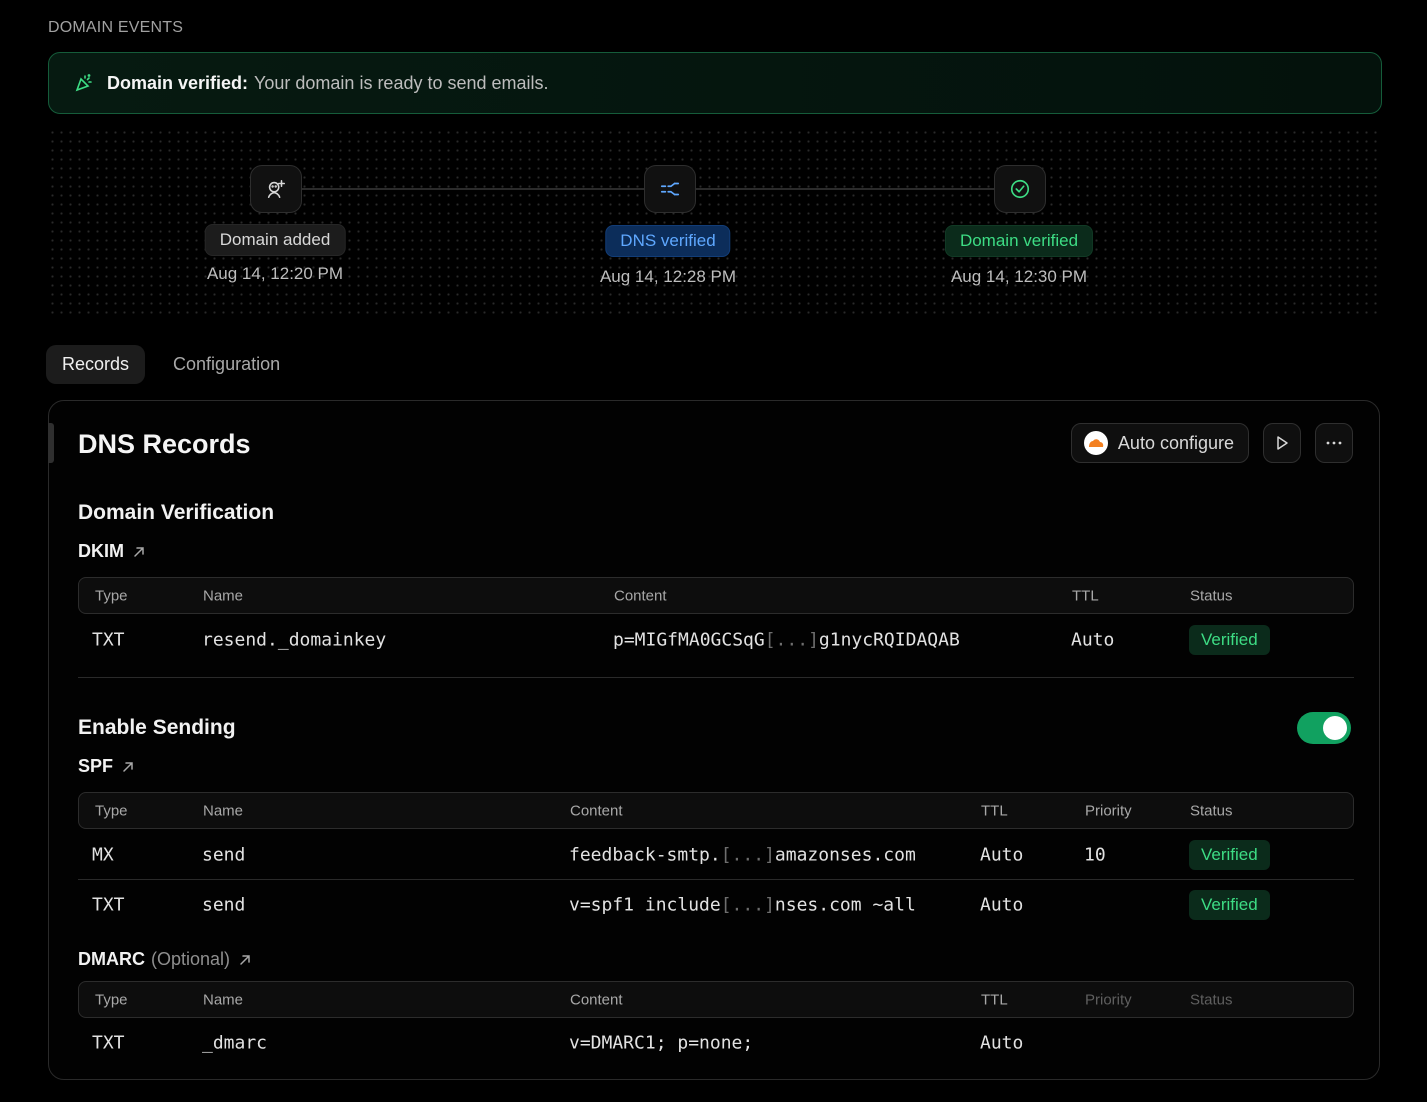 This screenshot has height=1102, width=1427. What do you see at coordinates (1019, 241) in the screenshot?
I see `event-domain-verified: Domain verified` at bounding box center [1019, 241].